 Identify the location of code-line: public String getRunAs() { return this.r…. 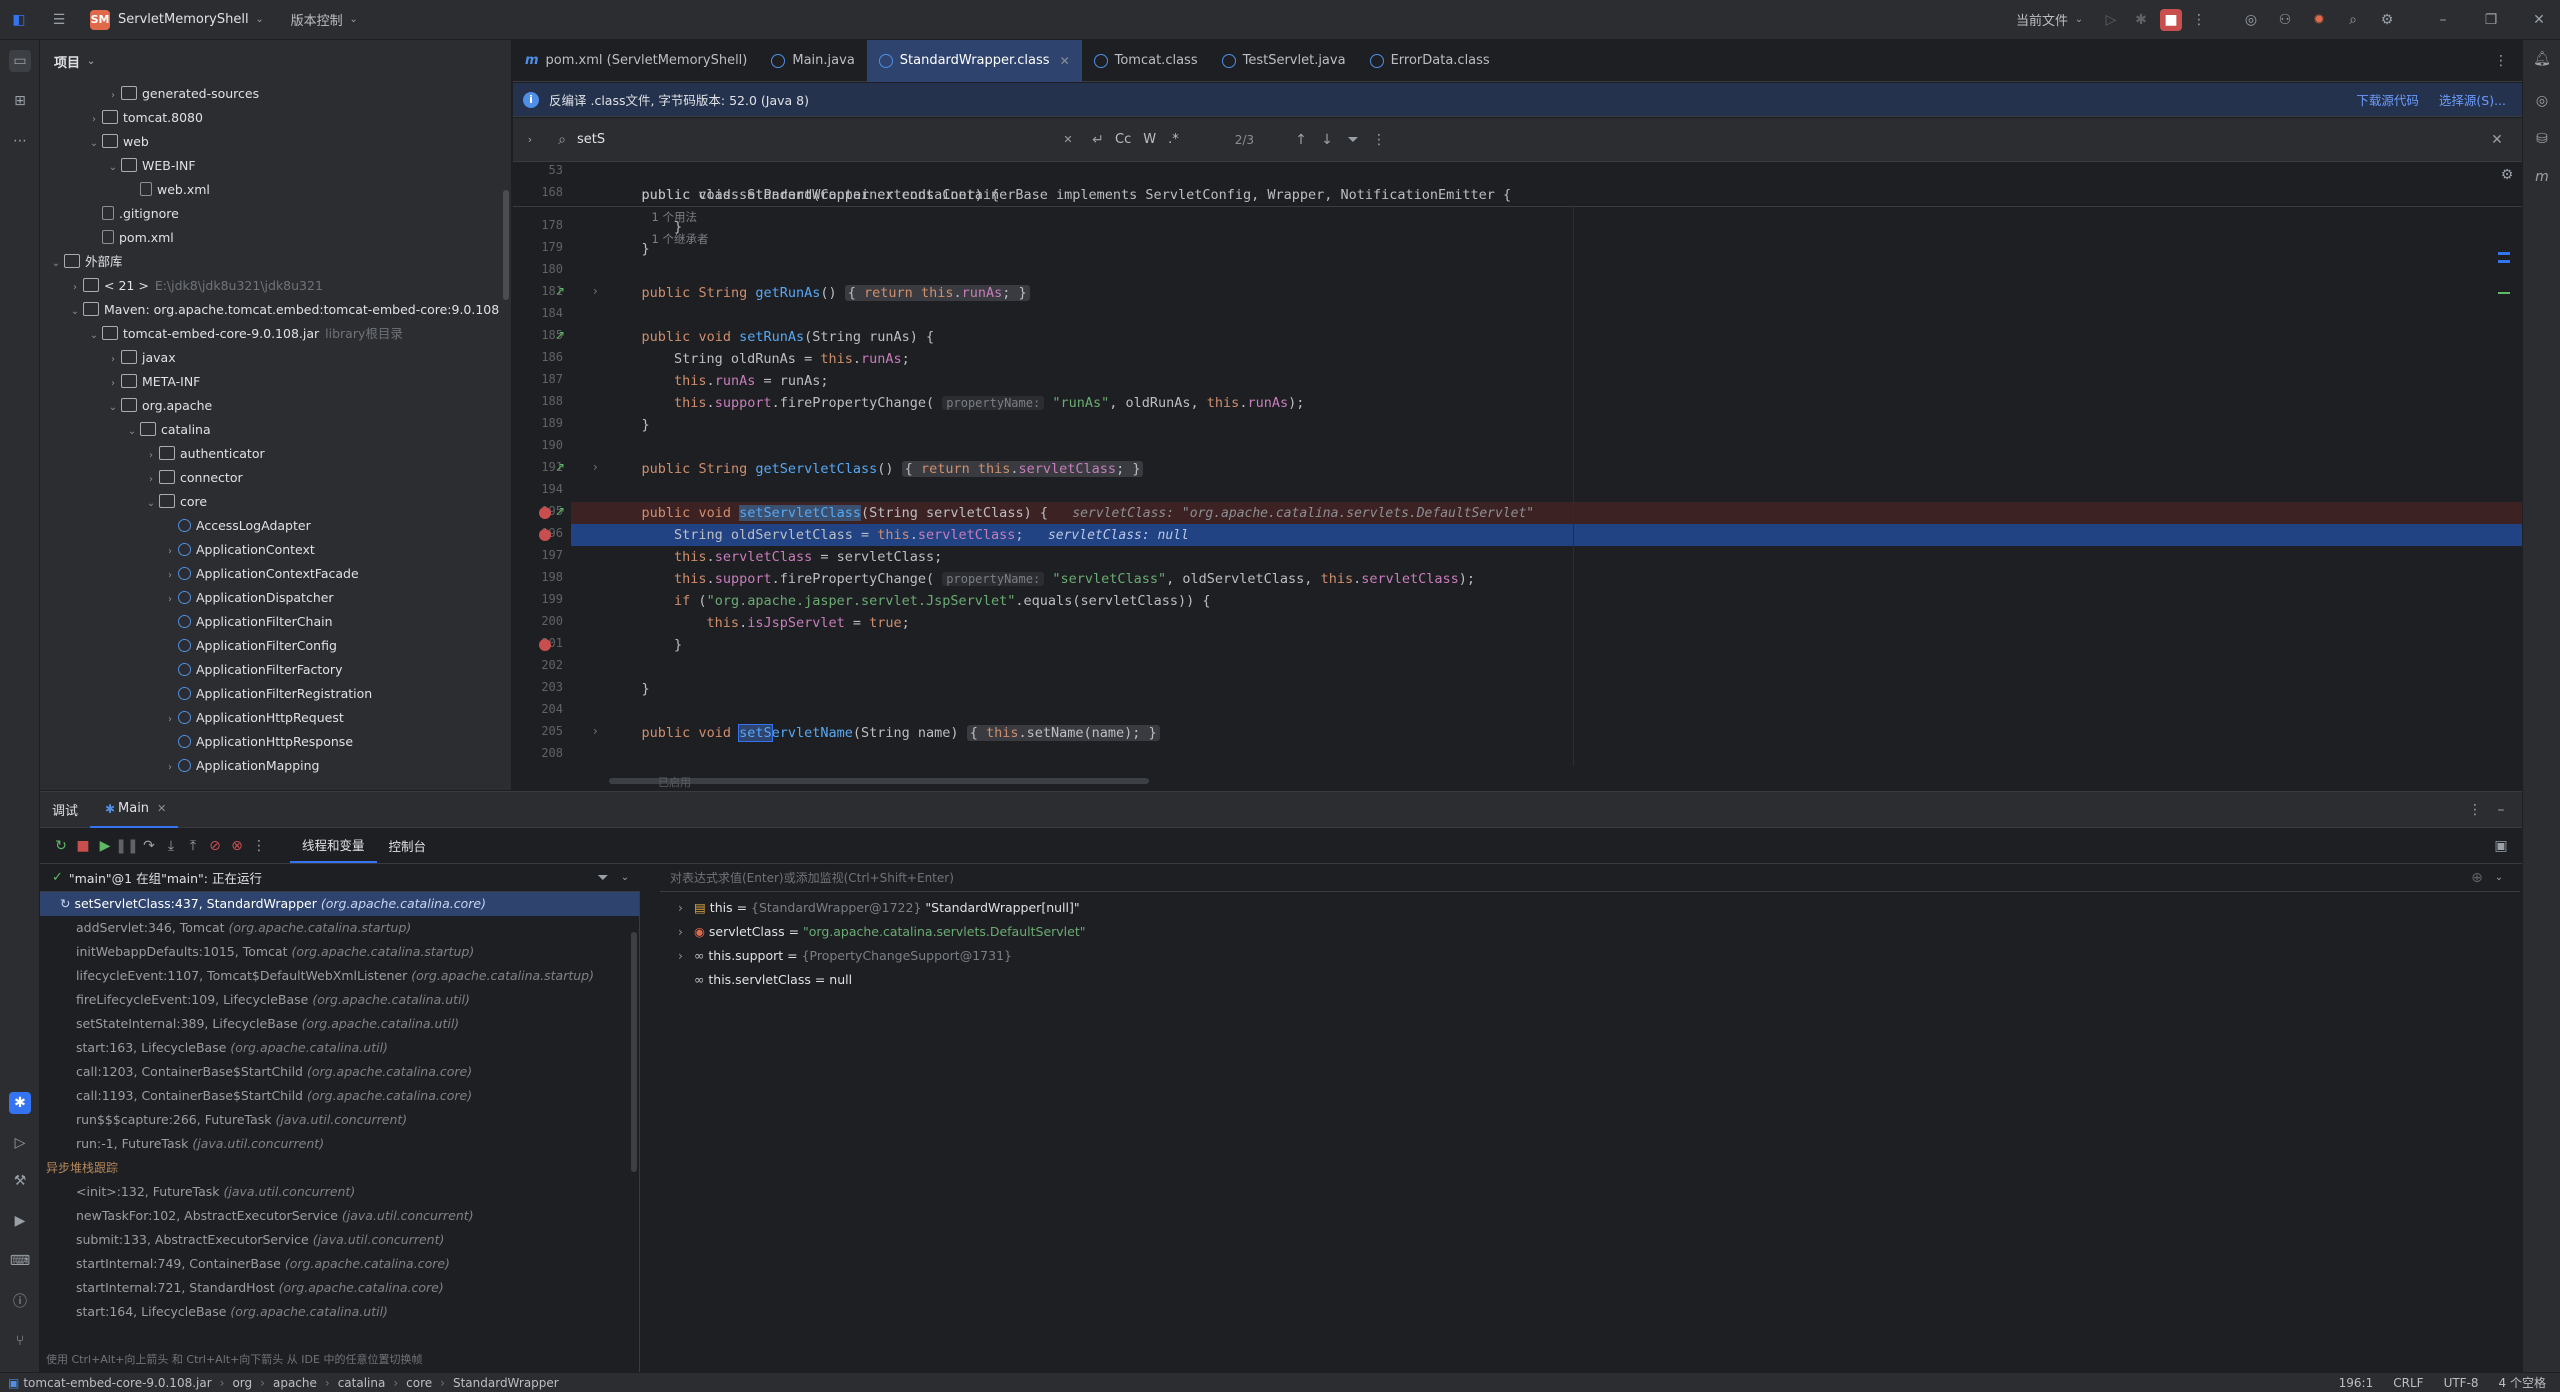
(1546, 293).